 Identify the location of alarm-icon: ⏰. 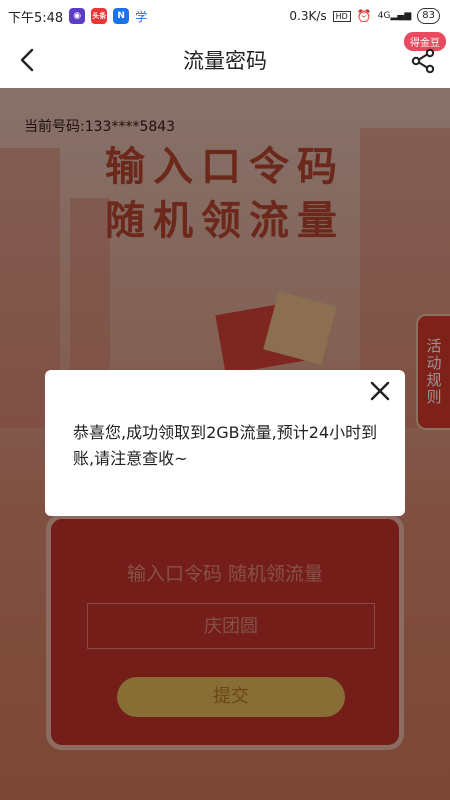
(364, 16).